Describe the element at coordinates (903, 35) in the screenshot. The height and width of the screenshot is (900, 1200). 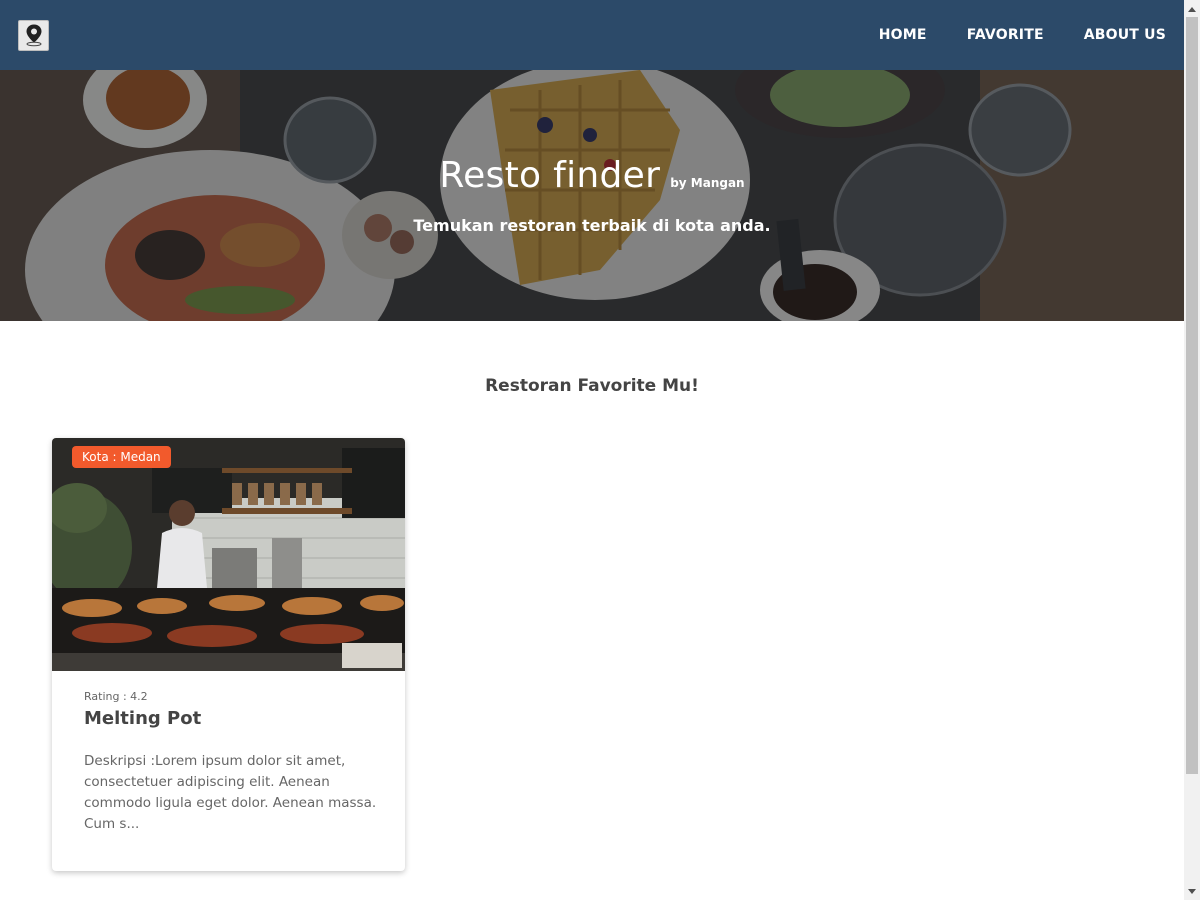
I see `nav-home-link: HOME` at that location.